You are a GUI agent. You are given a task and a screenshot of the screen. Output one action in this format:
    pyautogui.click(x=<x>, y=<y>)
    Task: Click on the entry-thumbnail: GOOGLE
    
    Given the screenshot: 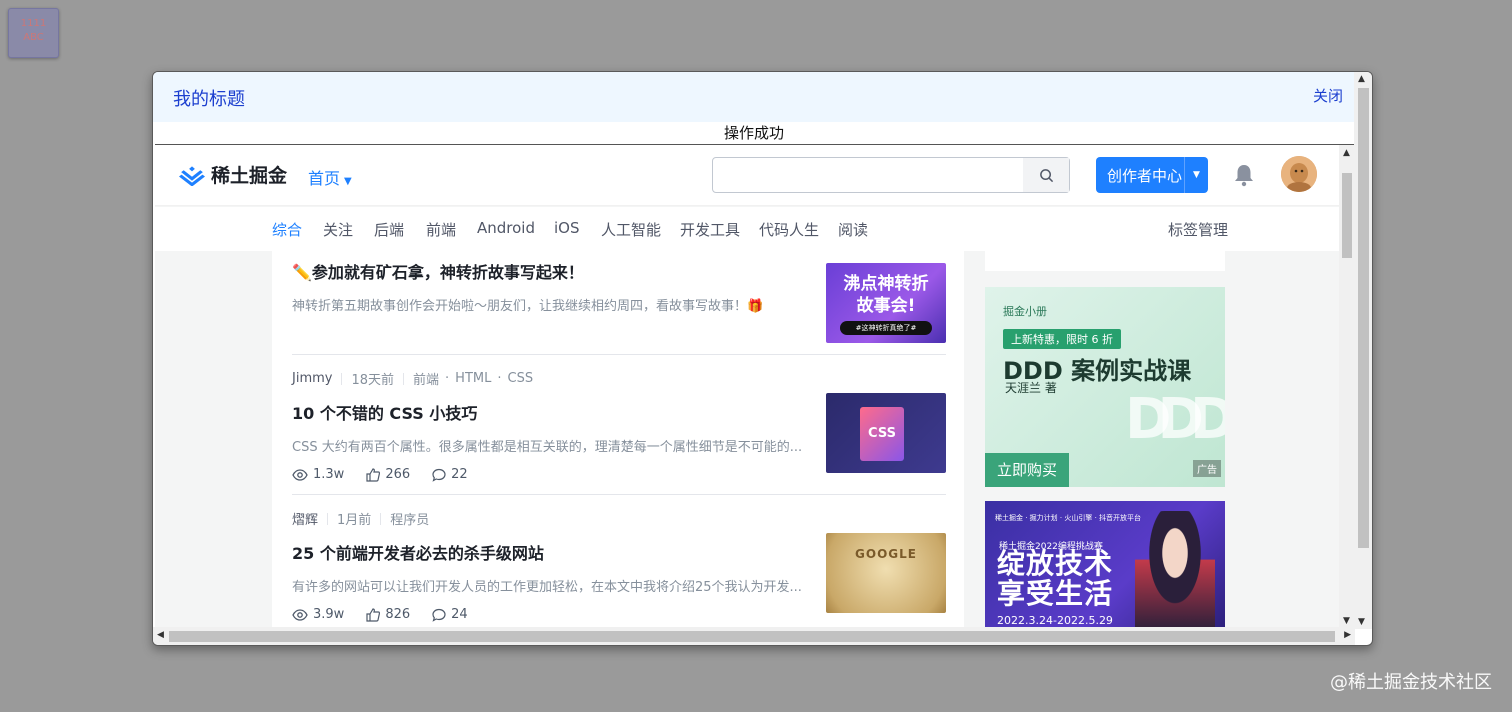 What is the action you would take?
    pyautogui.click(x=886, y=573)
    